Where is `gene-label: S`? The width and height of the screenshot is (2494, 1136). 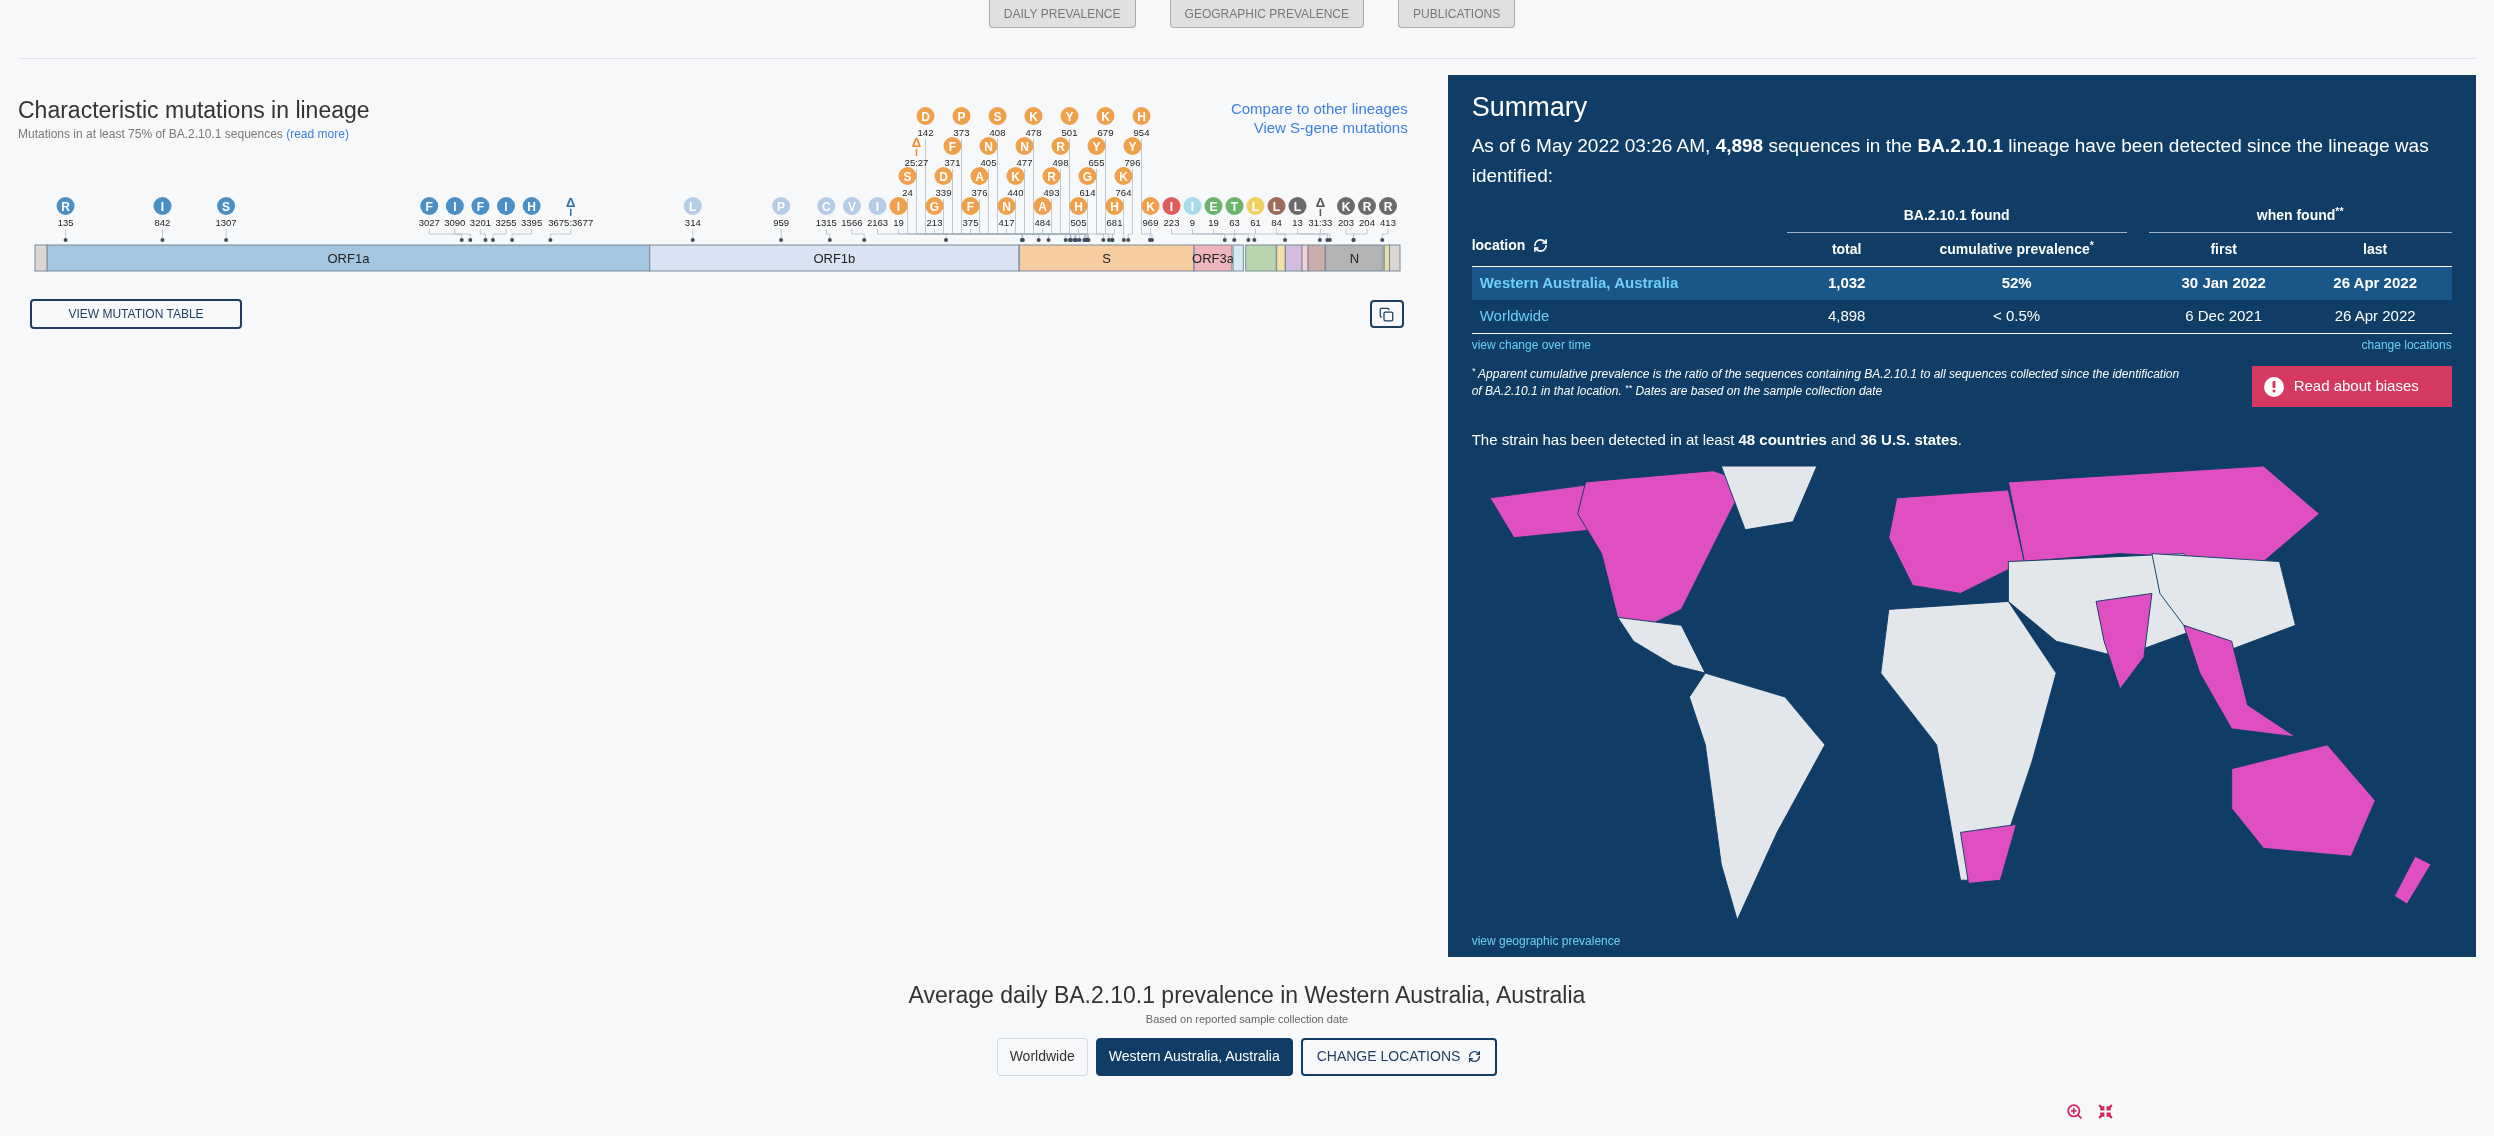
gene-label: S is located at coordinates (1106, 258).